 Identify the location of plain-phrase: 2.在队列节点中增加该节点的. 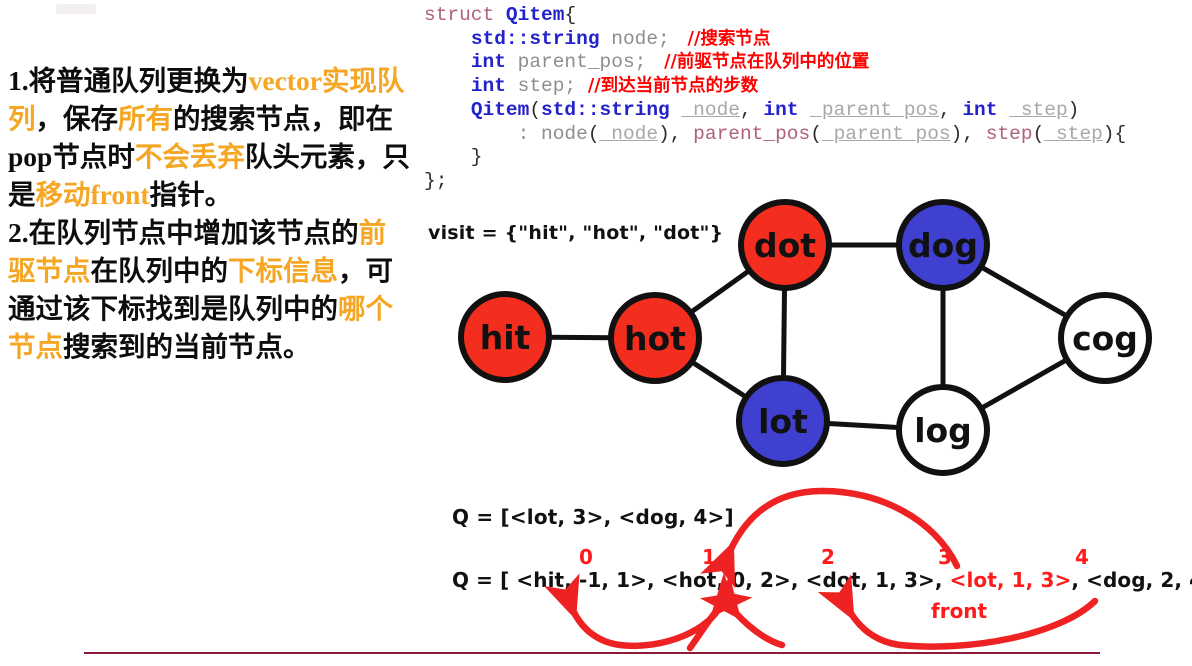
(183, 232).